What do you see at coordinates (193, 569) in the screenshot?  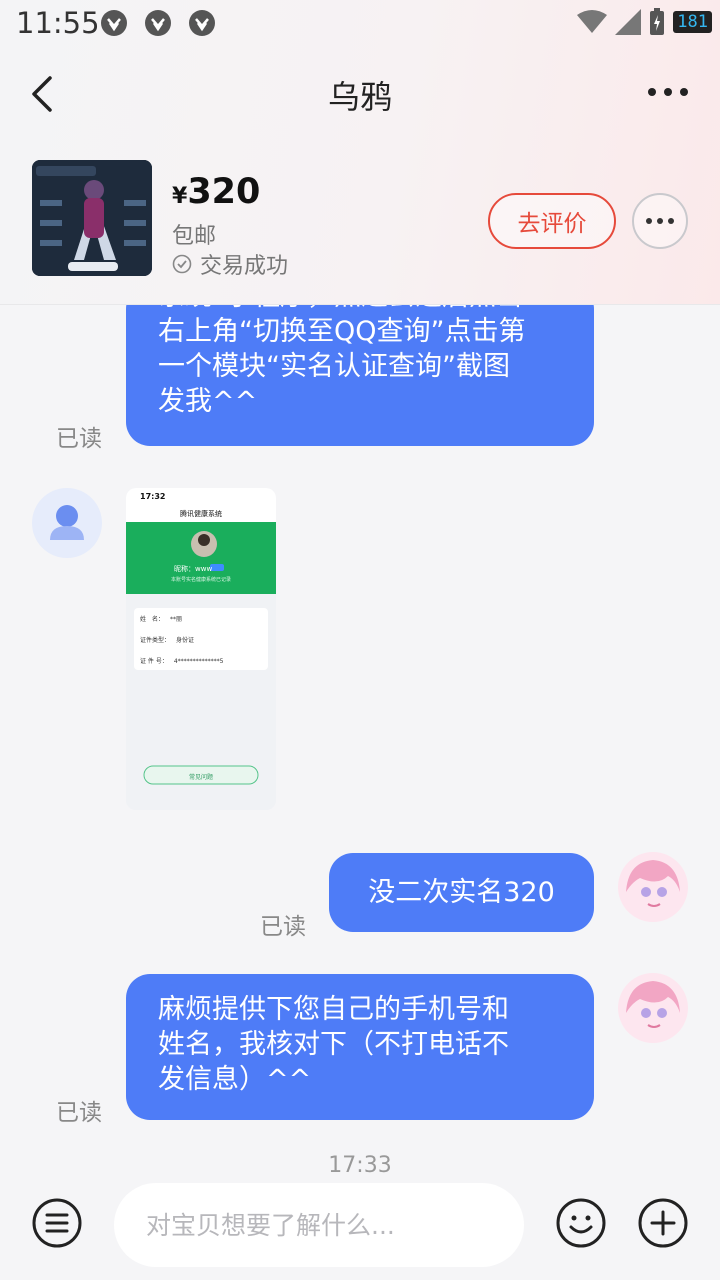 I see `shot-nickname: 昵称：www` at bounding box center [193, 569].